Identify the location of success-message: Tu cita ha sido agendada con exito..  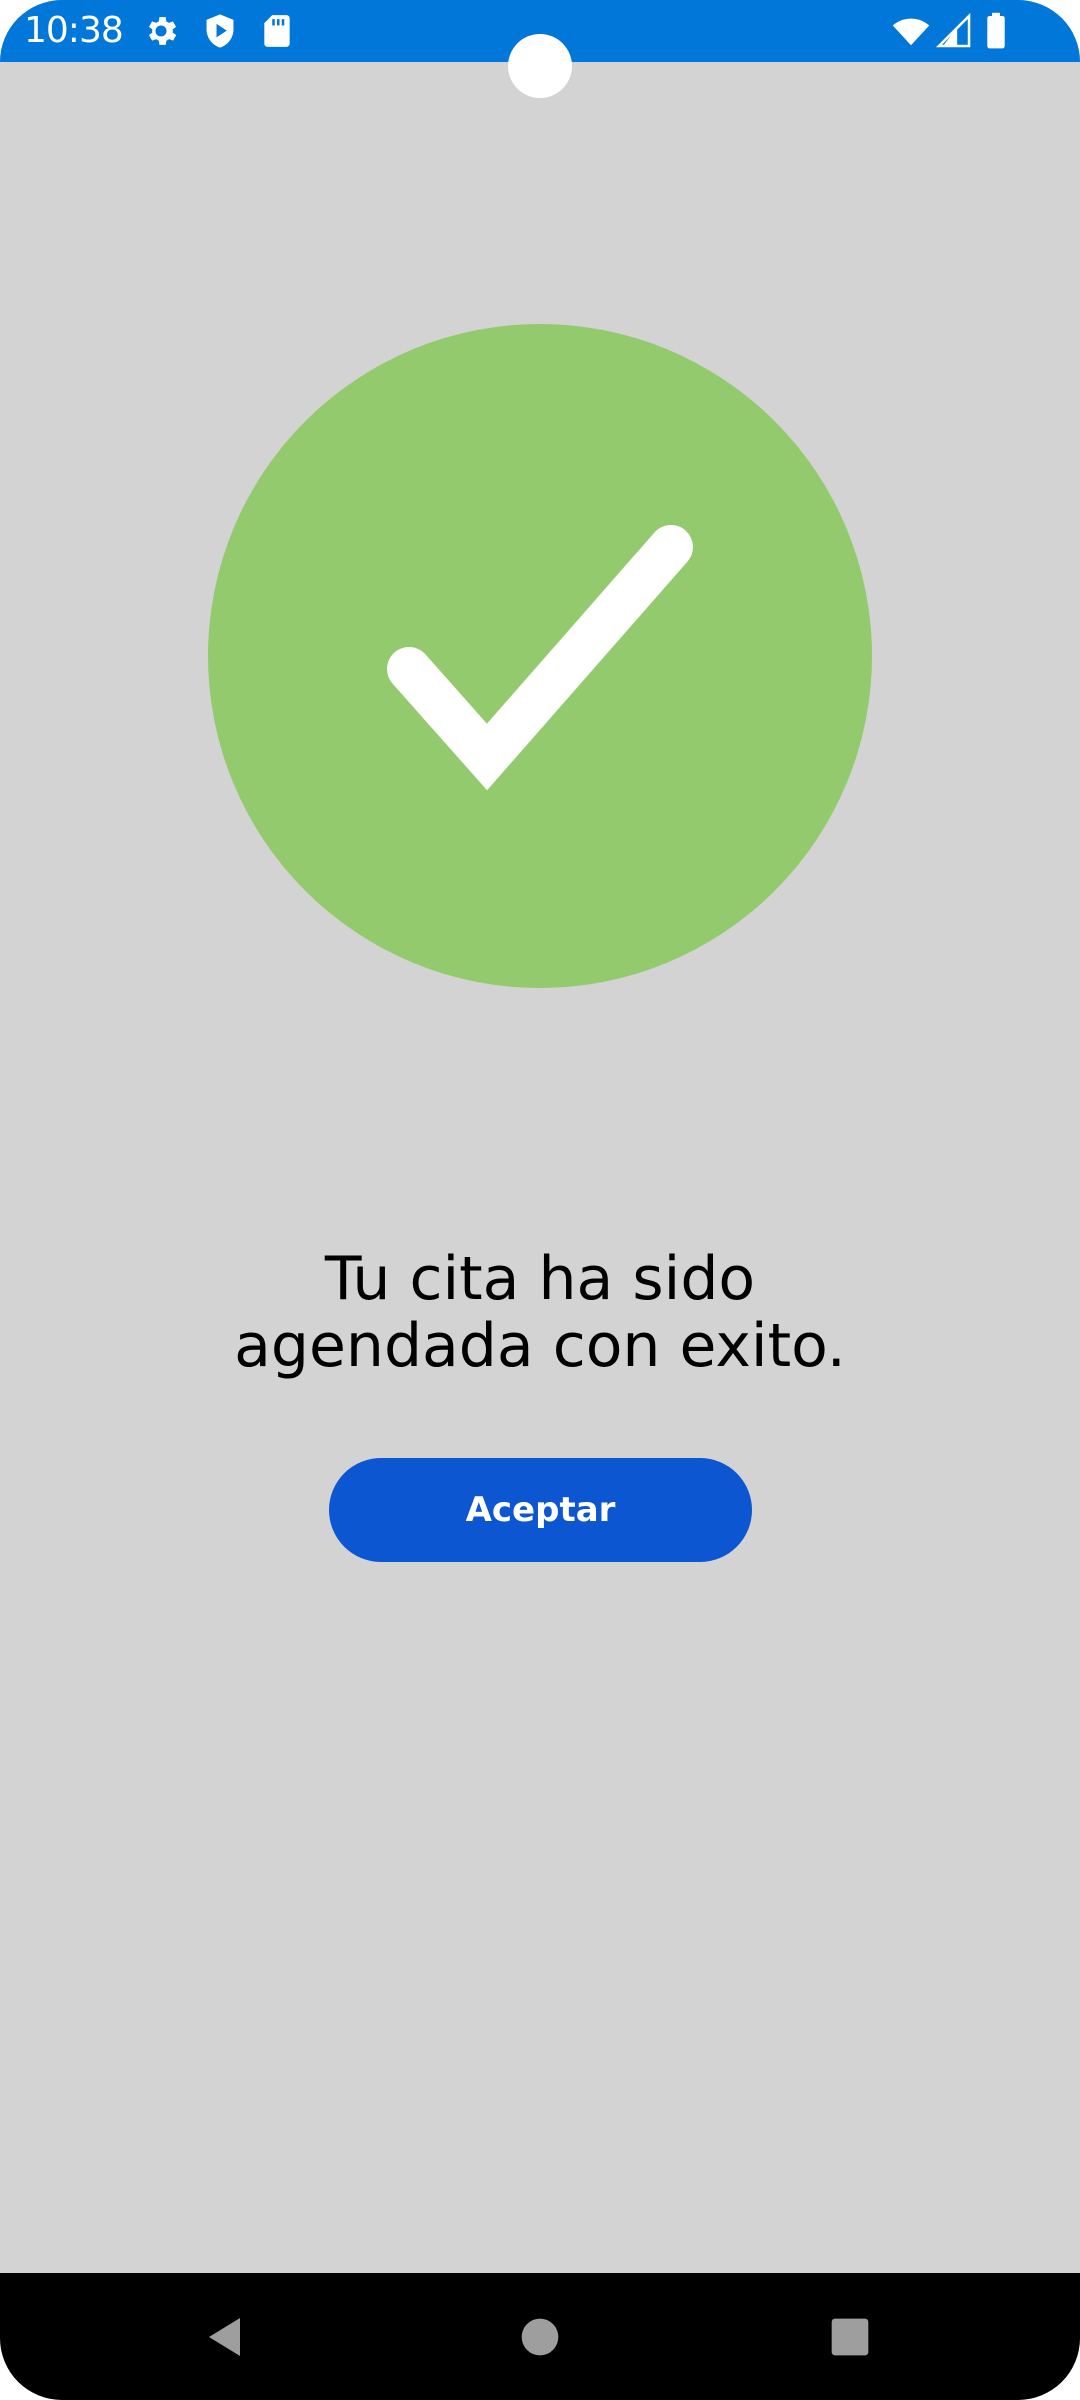
(540, 1312).